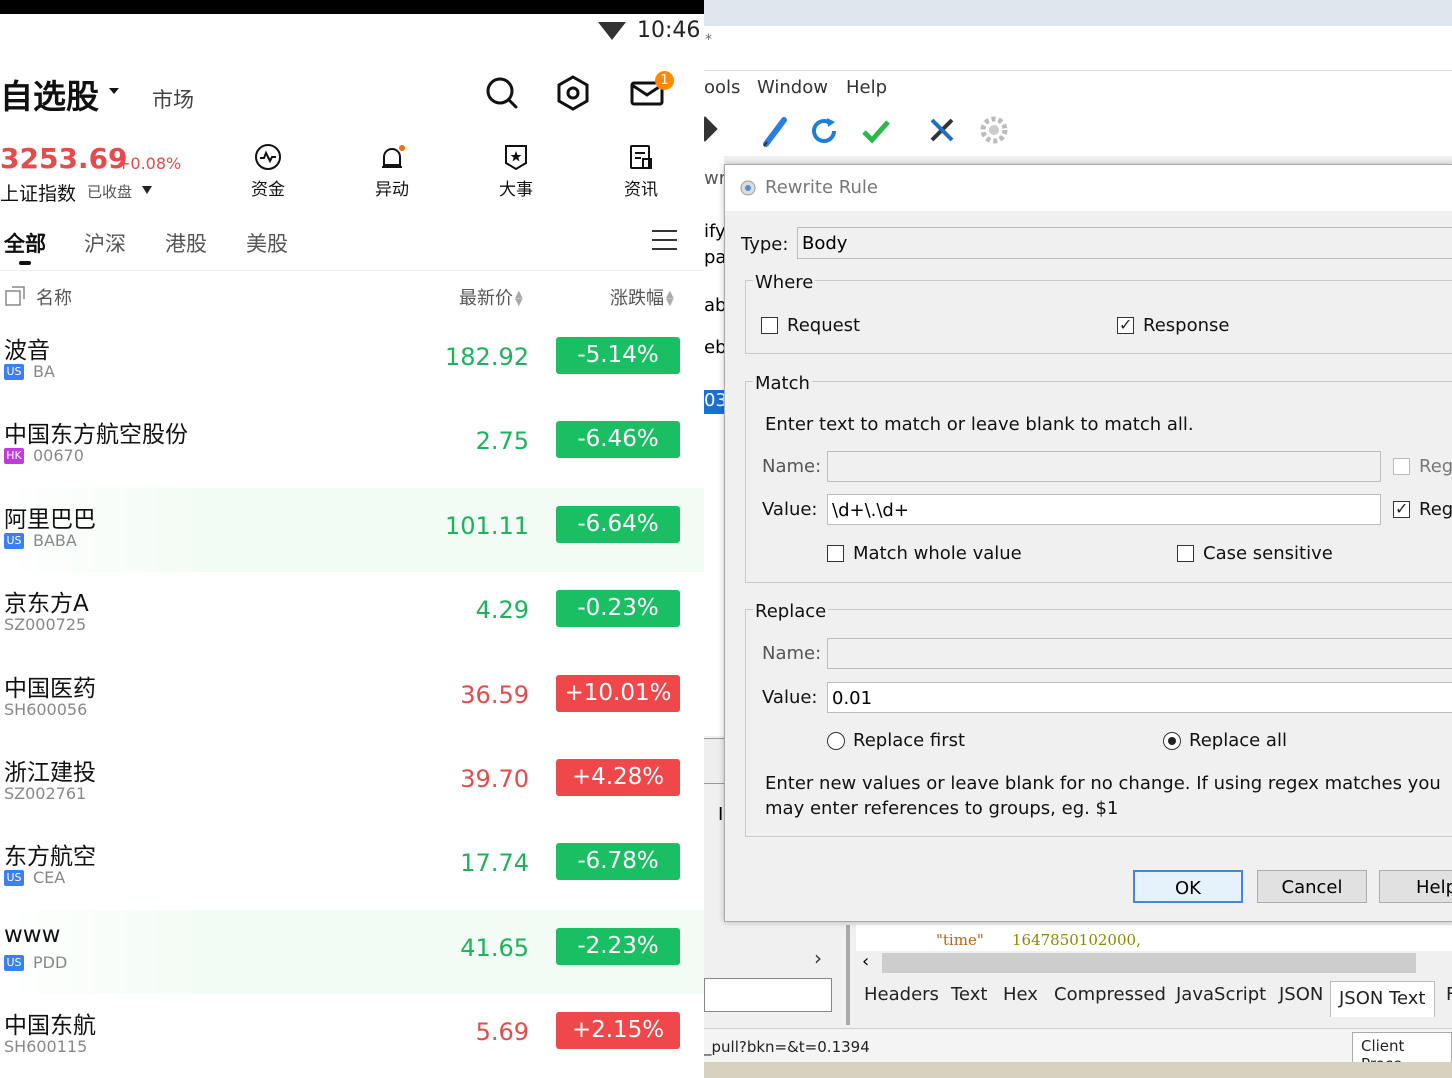  Describe the element at coordinates (768, 995) in the screenshot. I see `left-input` at that location.